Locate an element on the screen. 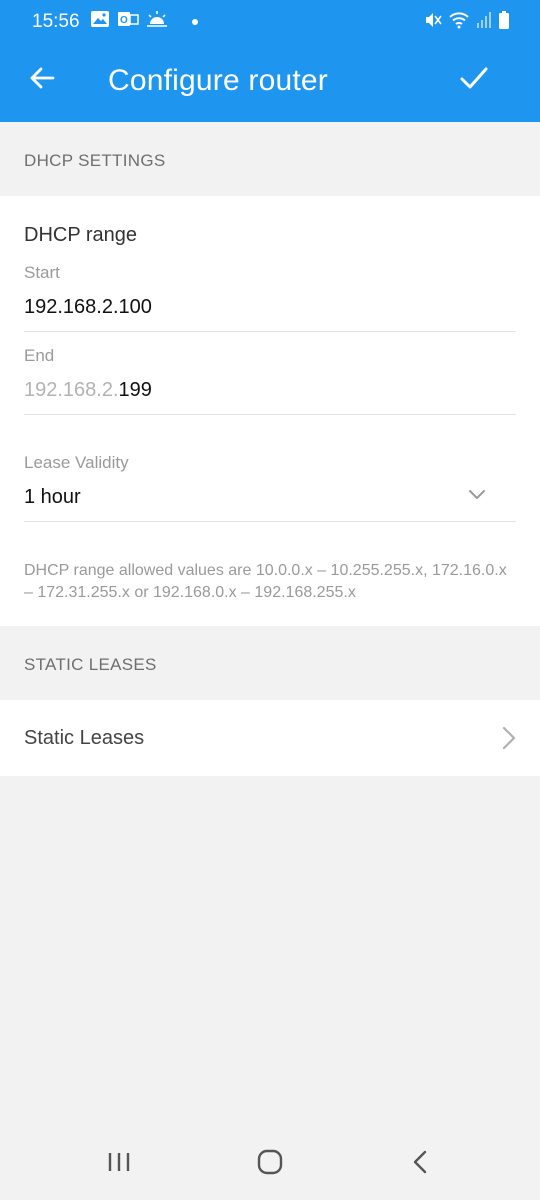 The image size is (540, 1200). confirm-button is located at coordinates (474, 80).